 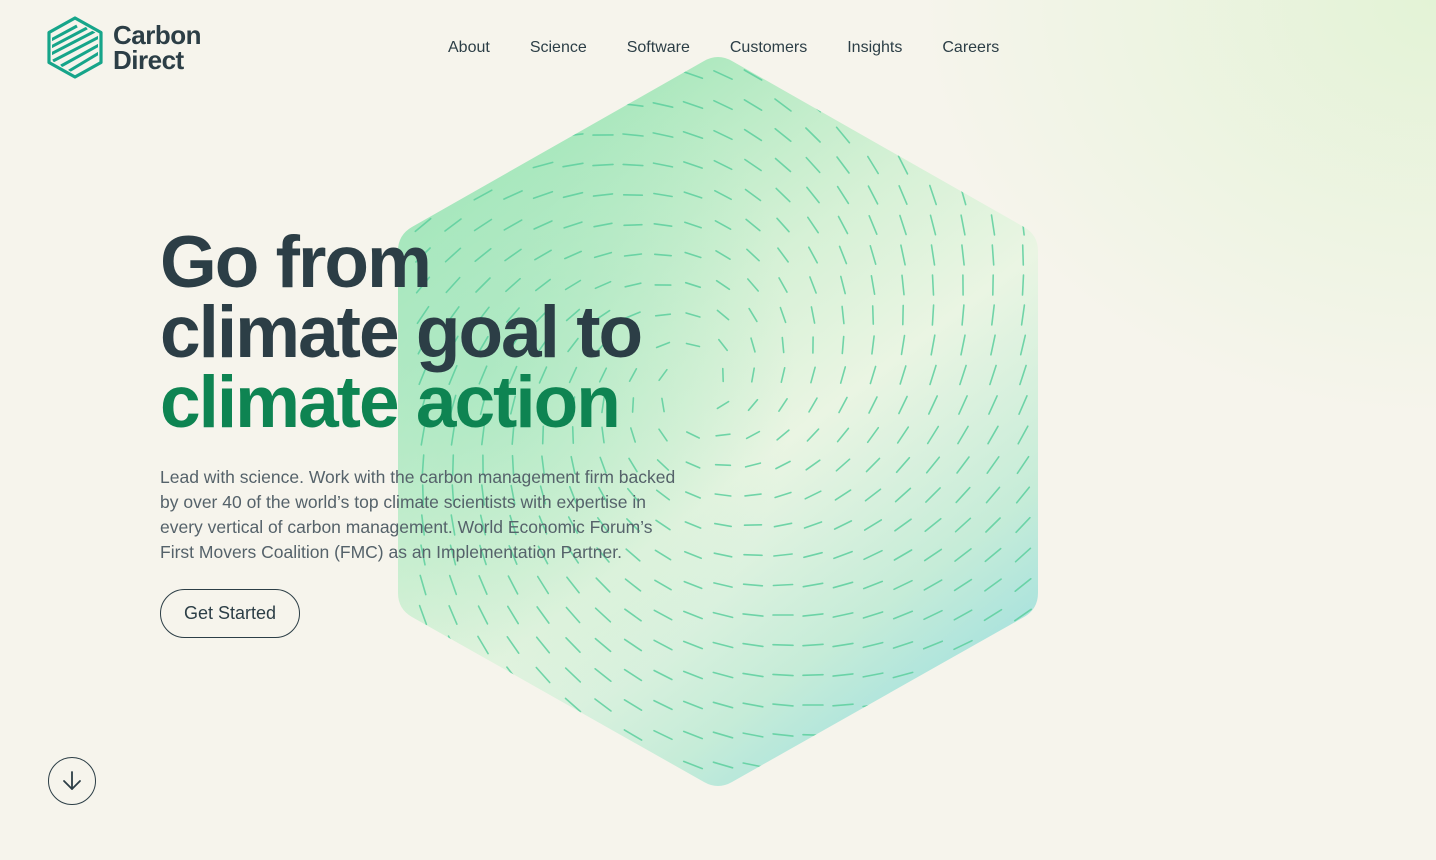 What do you see at coordinates (558, 48) in the screenshot?
I see `nav-item-science: Science` at bounding box center [558, 48].